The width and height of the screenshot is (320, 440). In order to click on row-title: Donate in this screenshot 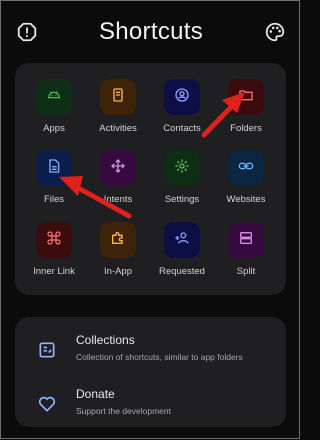, I will do `click(95, 394)`.